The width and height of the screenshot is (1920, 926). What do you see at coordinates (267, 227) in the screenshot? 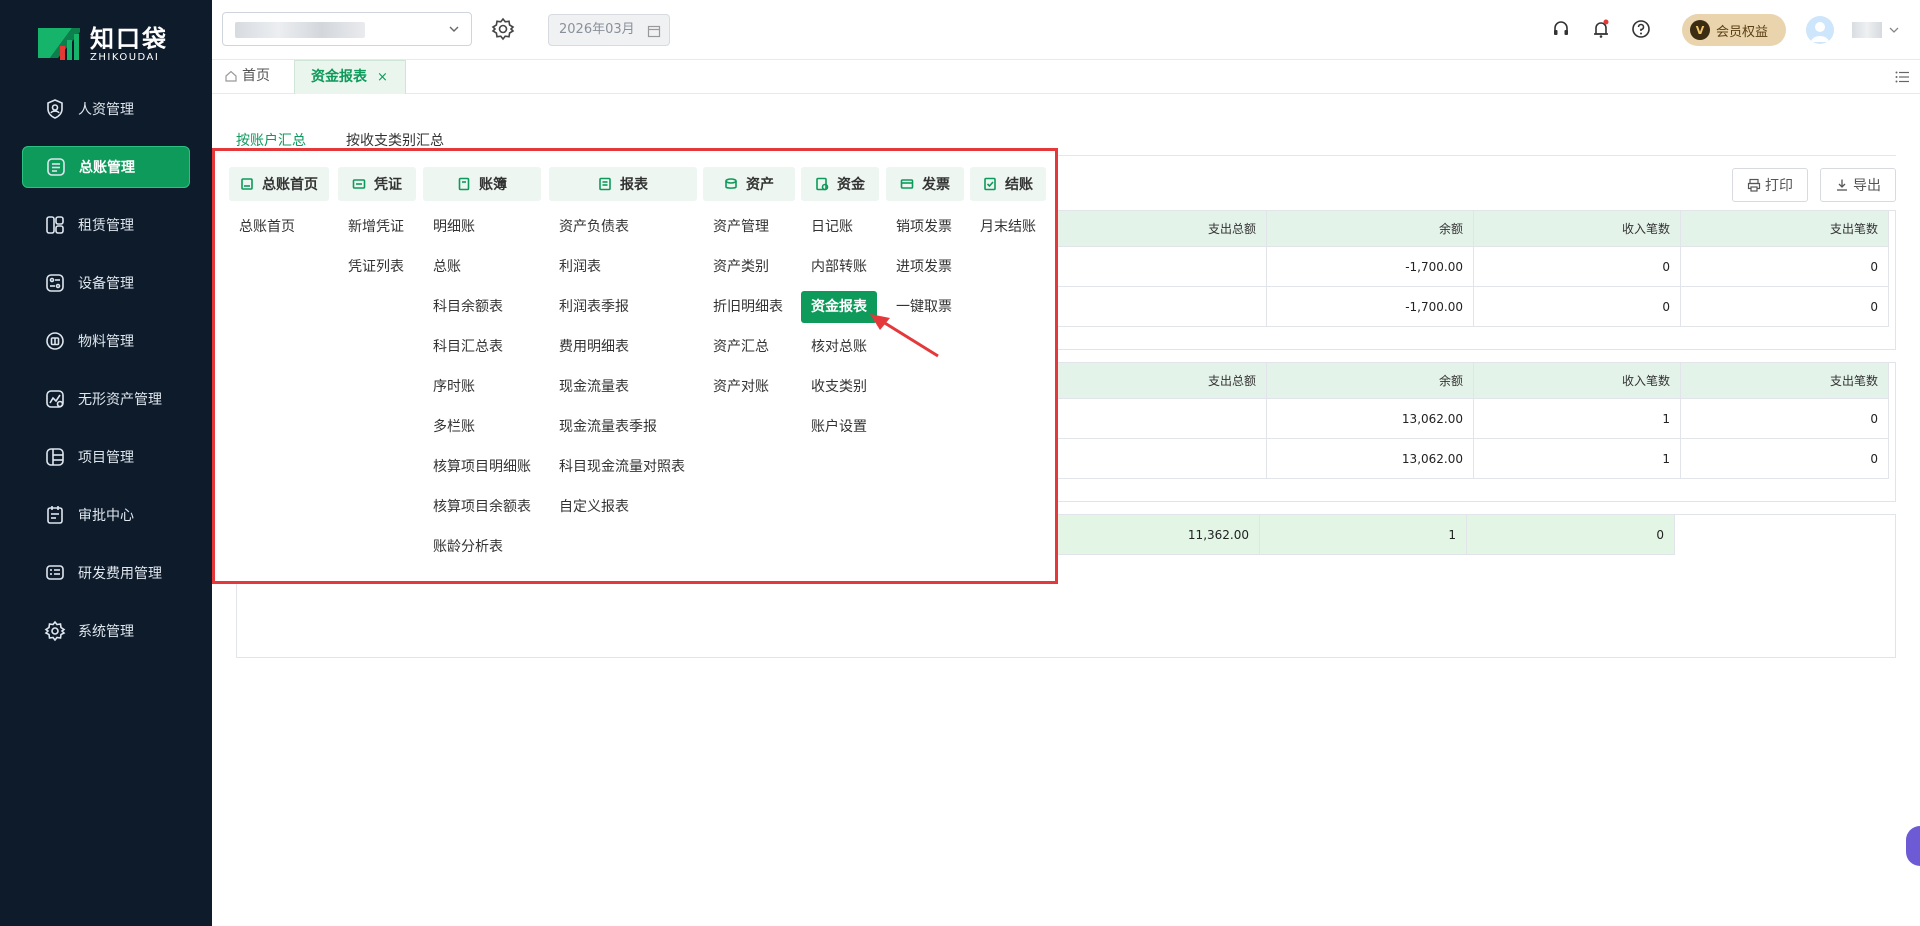
I see `menu-item: 总账首页` at bounding box center [267, 227].